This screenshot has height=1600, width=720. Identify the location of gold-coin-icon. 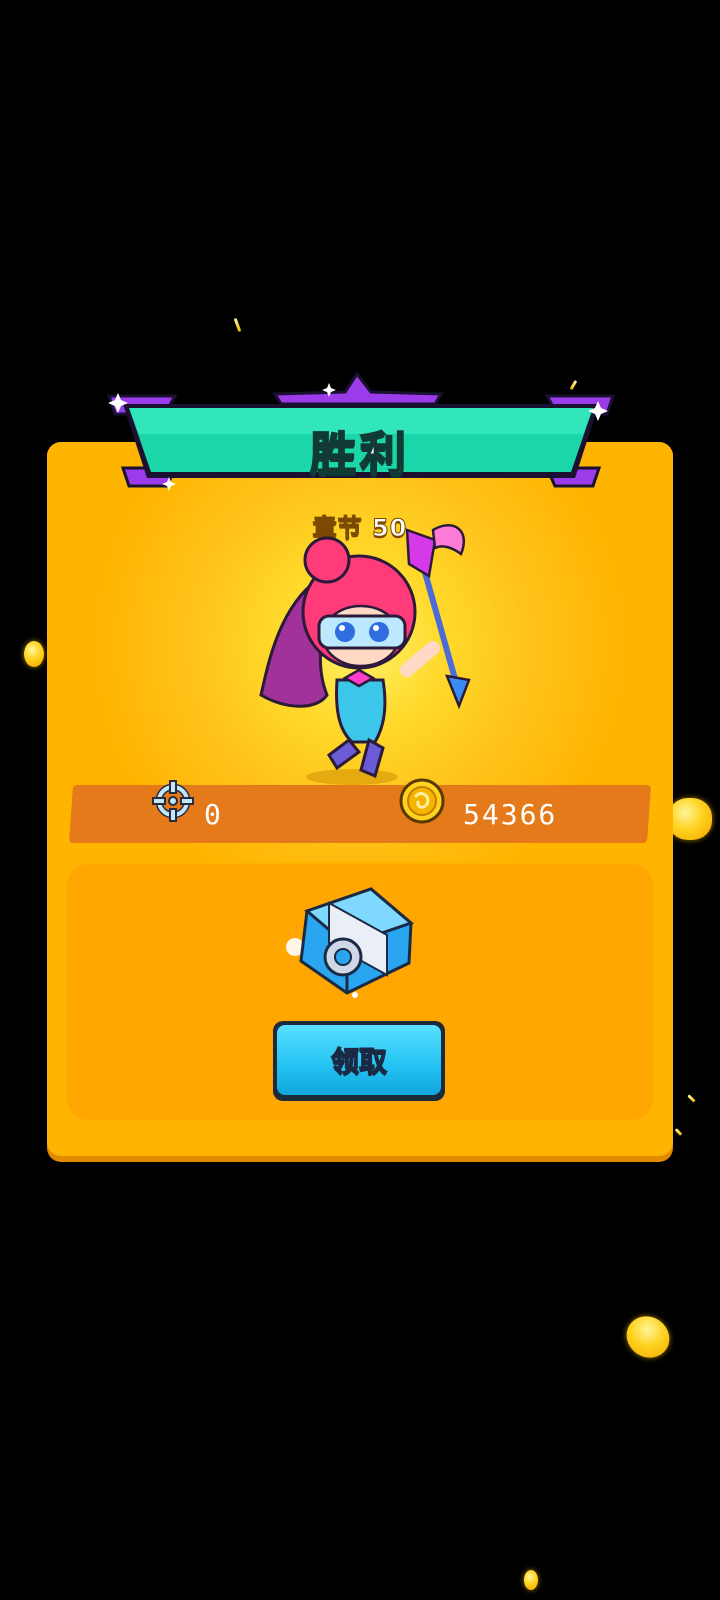
(422, 801).